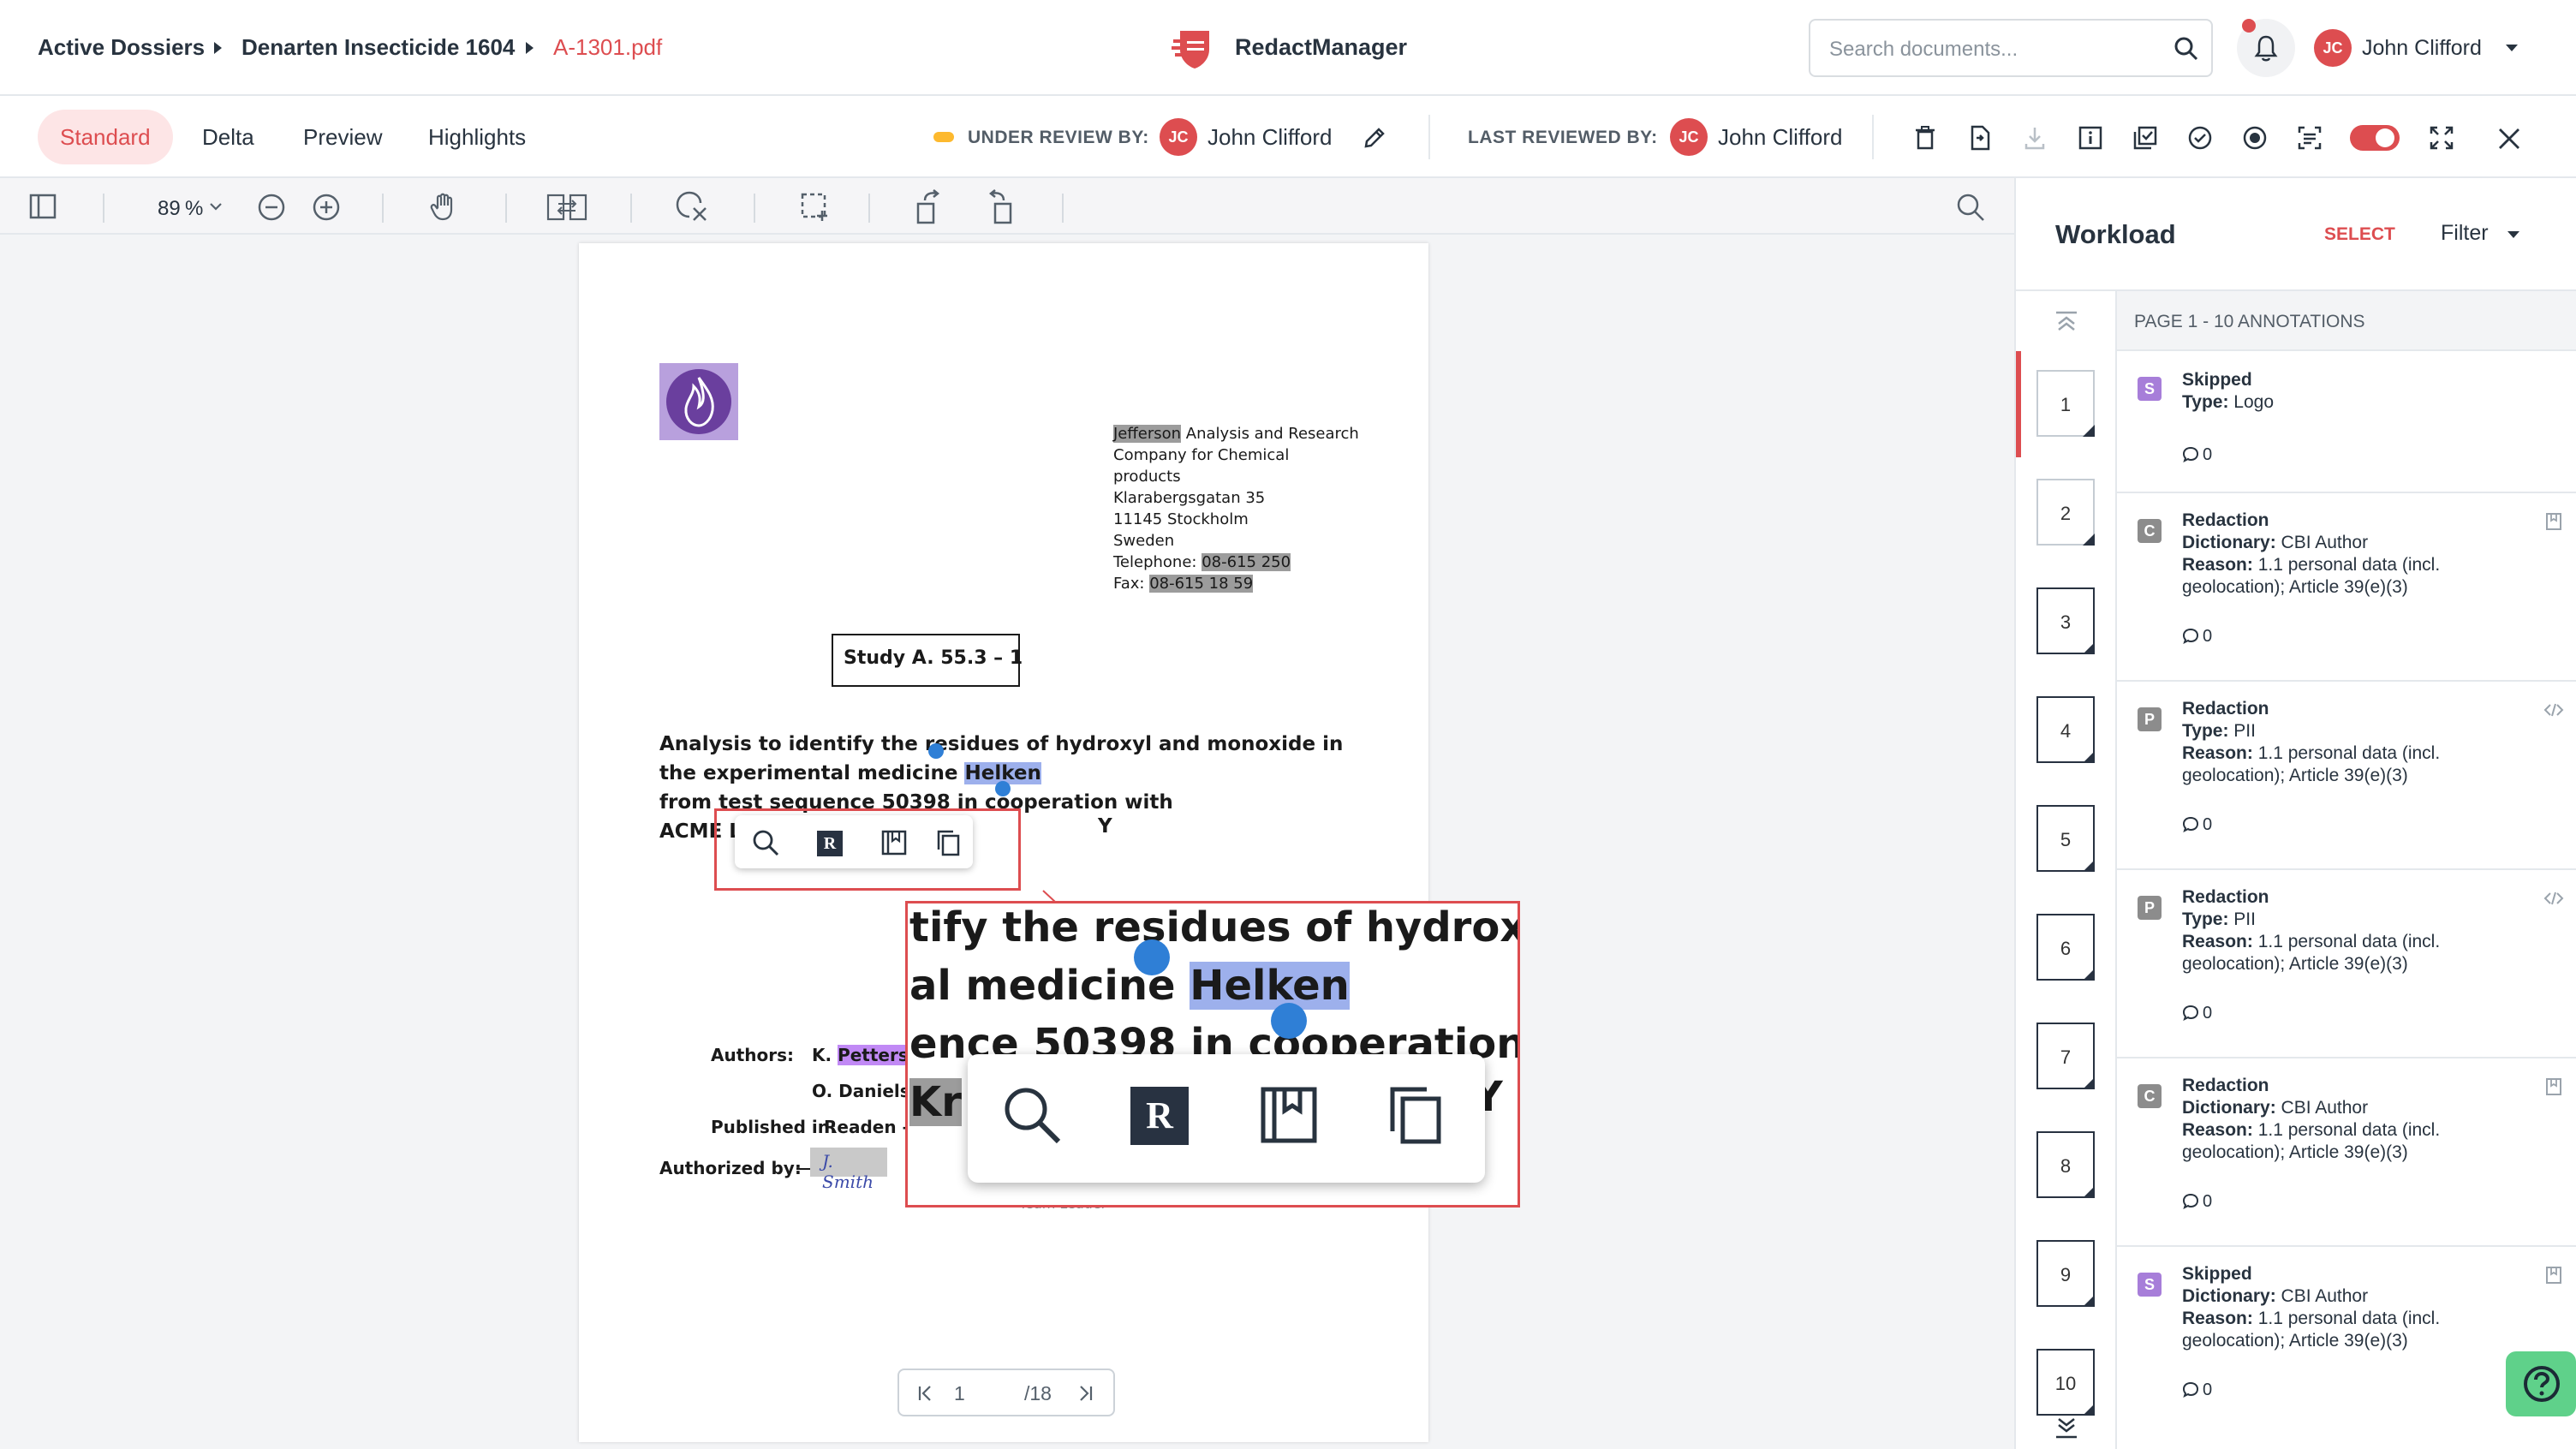 This screenshot has height=1449, width=2576. What do you see at coordinates (2035, 138) in the screenshot?
I see `download-icon` at bounding box center [2035, 138].